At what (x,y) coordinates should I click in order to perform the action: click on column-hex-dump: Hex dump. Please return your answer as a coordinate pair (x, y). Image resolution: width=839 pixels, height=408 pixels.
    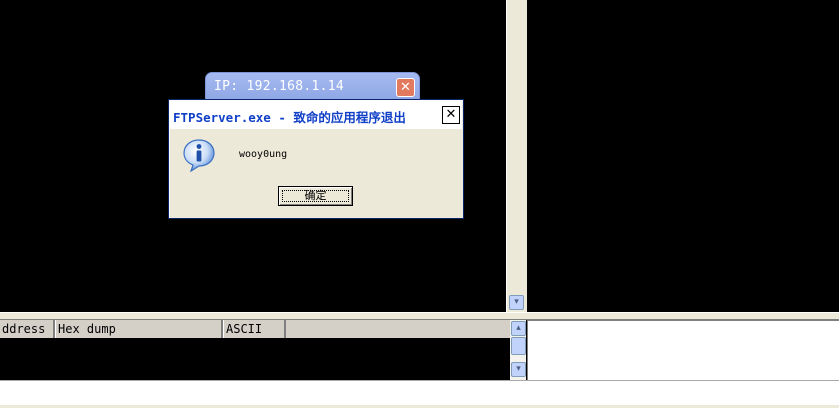
    Looking at the image, I should click on (139, 329).